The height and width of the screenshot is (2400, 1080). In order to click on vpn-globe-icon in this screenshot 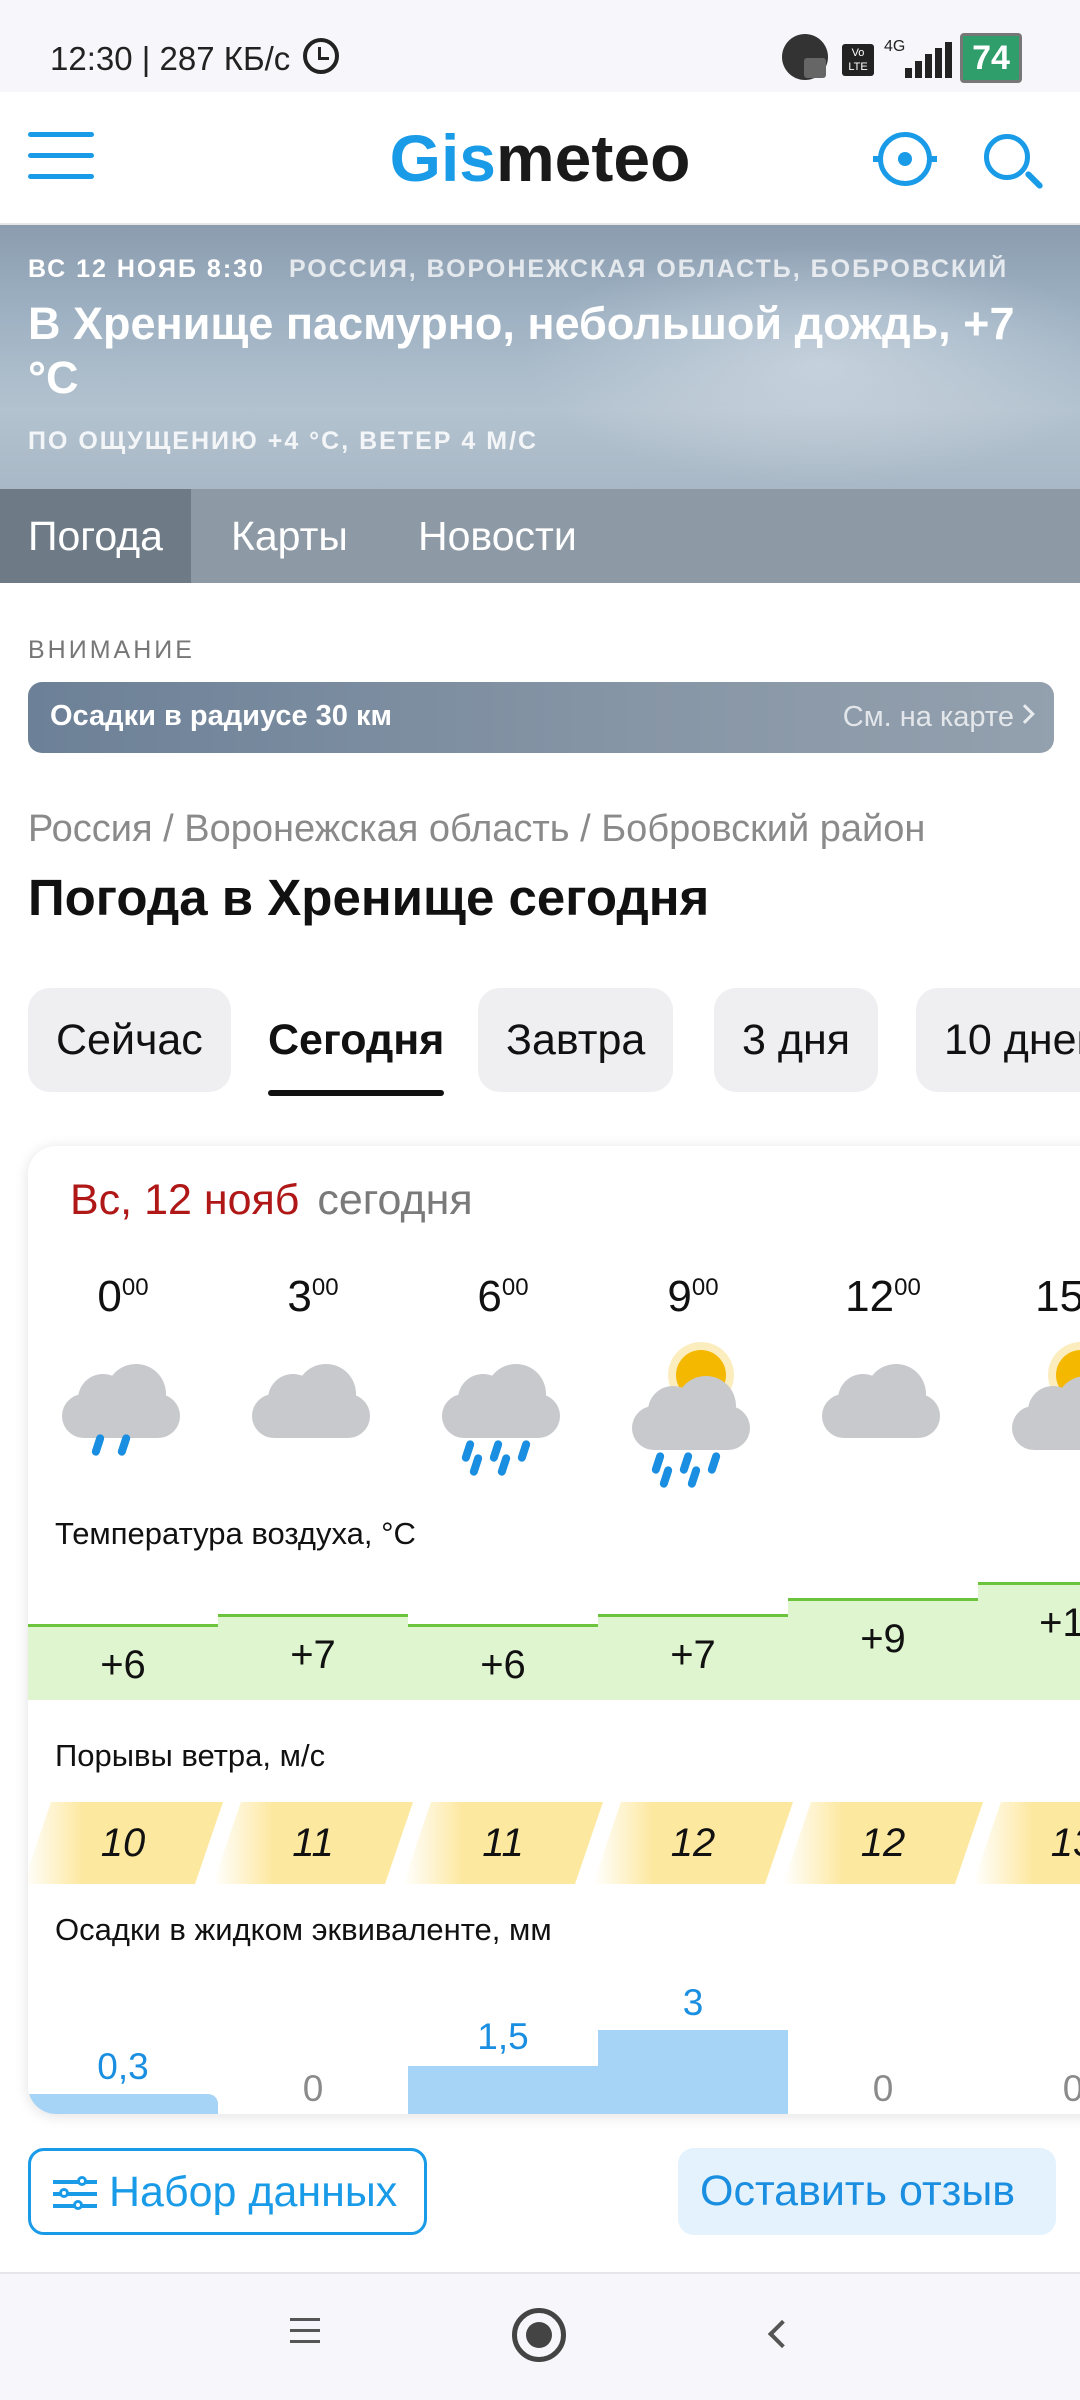, I will do `click(805, 57)`.